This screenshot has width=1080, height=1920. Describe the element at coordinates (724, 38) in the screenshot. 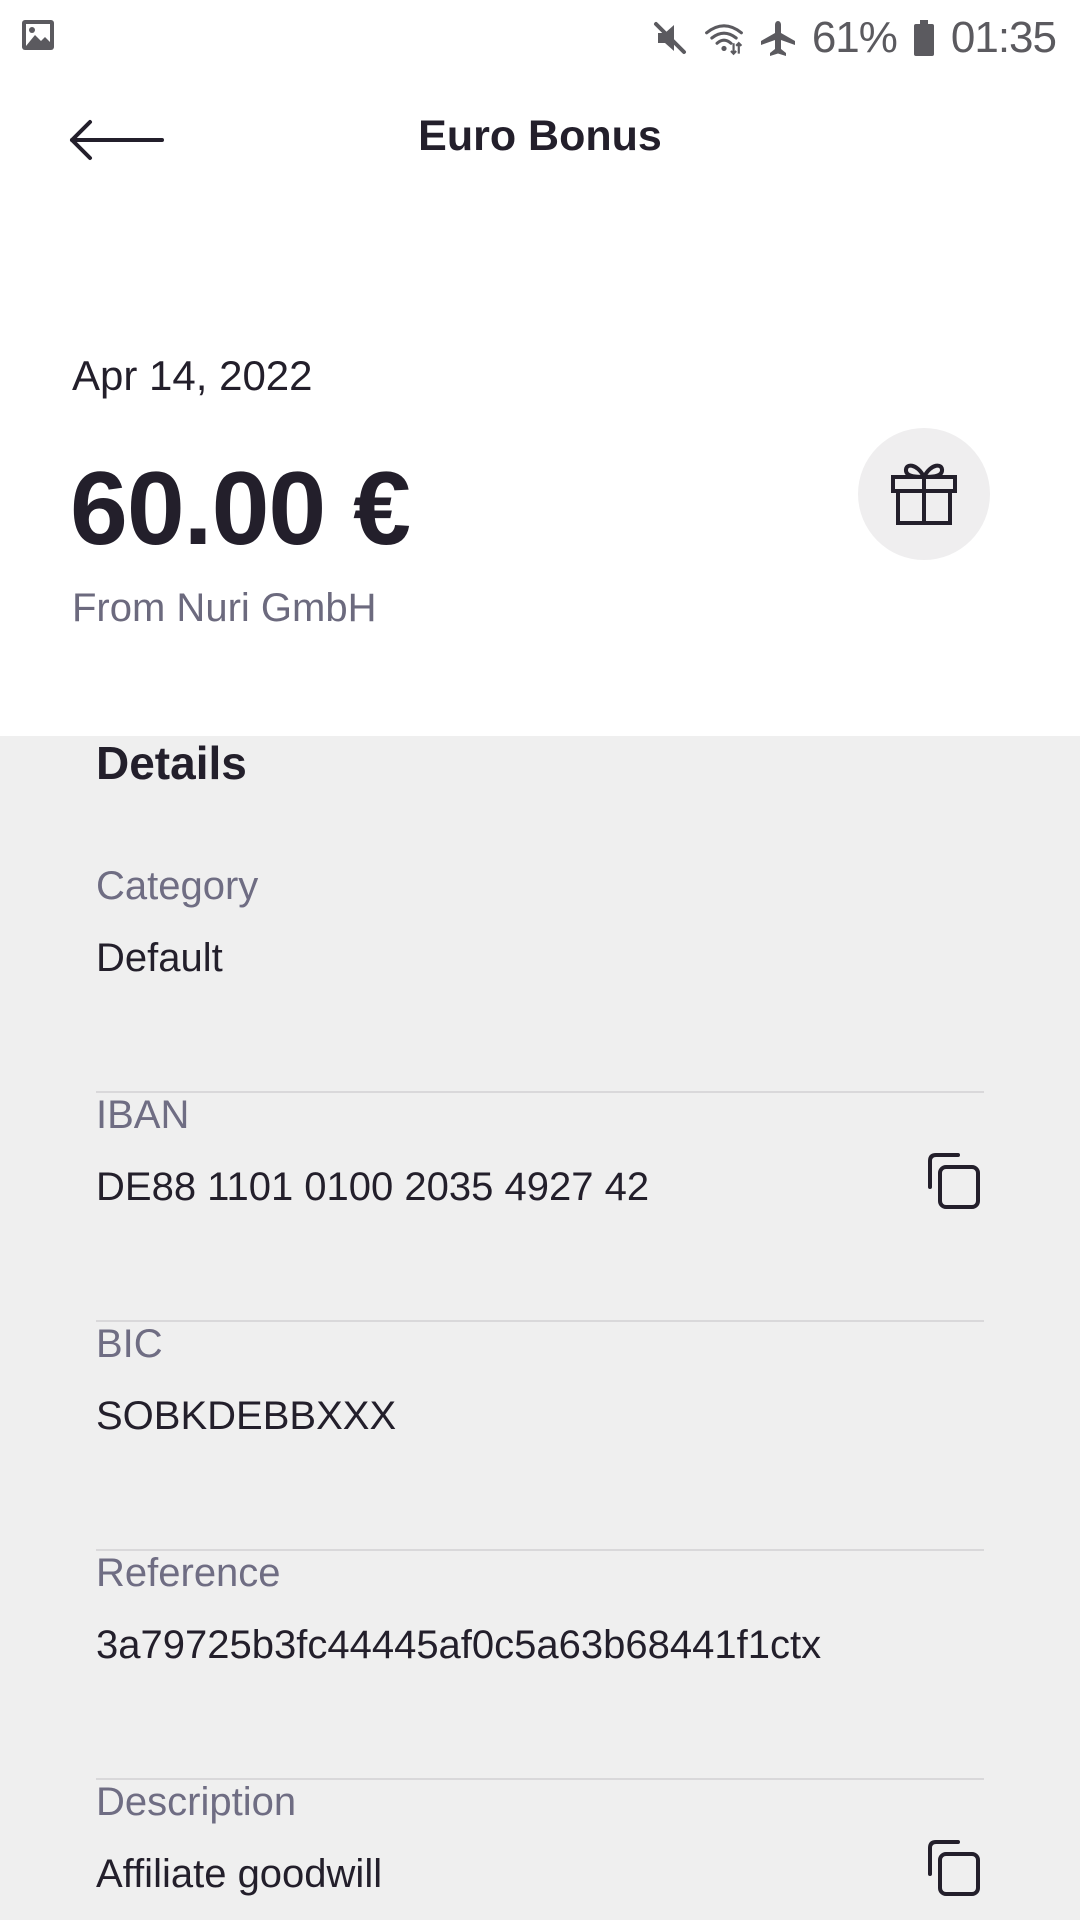

I see `wifi-icon` at that location.